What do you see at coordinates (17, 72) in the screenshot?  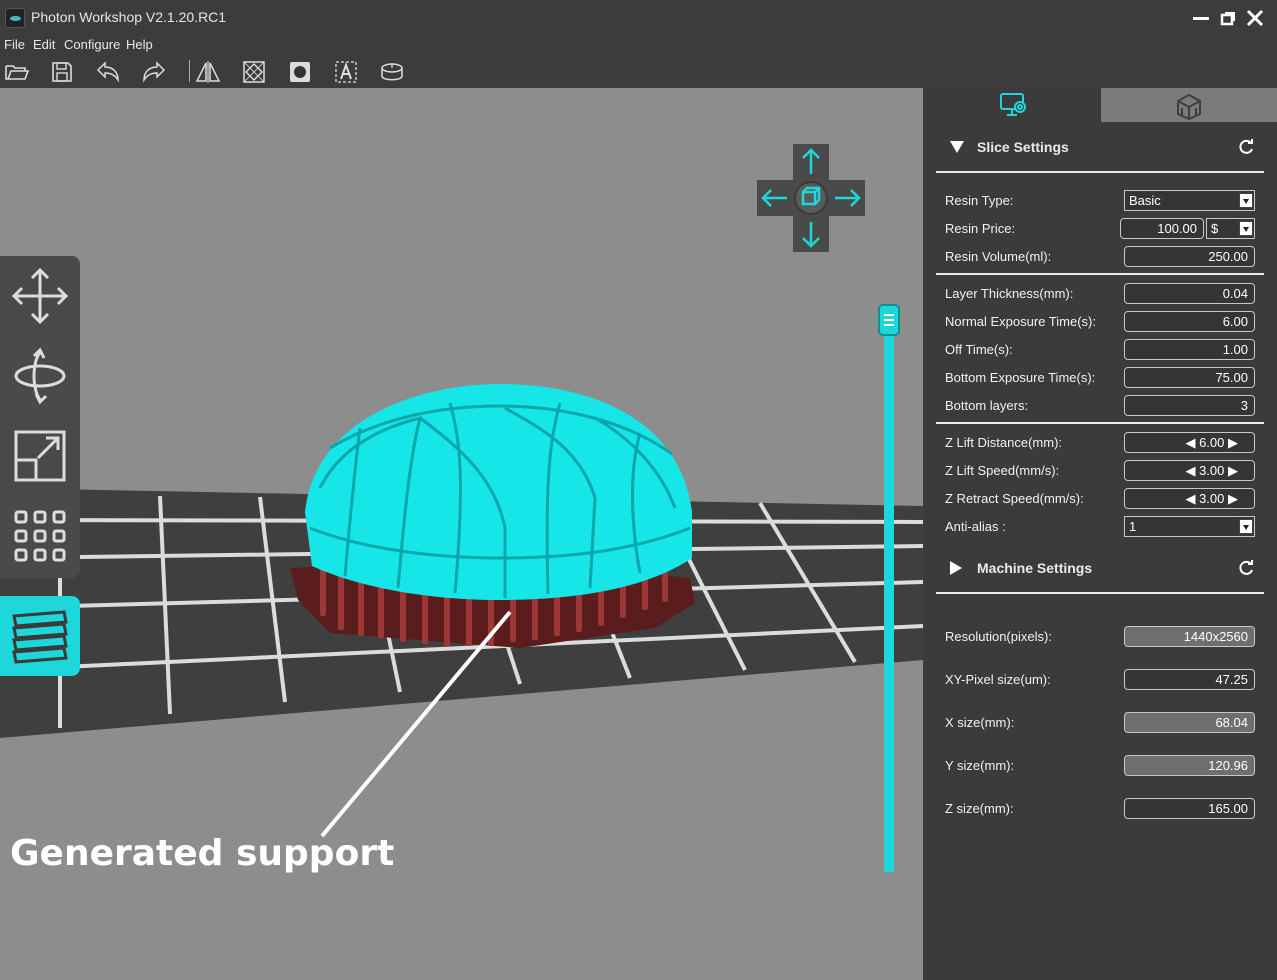 I see `open-icon` at bounding box center [17, 72].